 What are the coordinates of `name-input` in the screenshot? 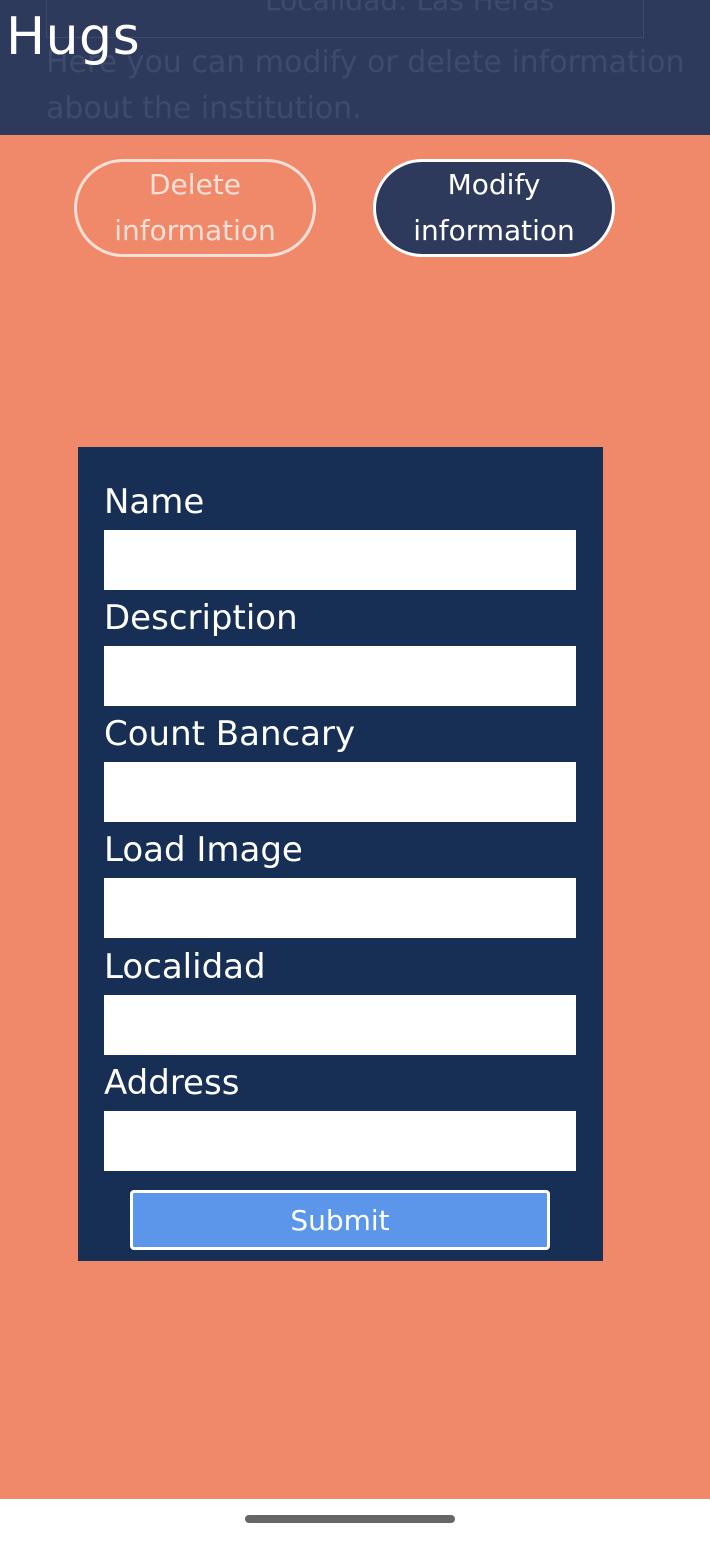 It's located at (340, 560).